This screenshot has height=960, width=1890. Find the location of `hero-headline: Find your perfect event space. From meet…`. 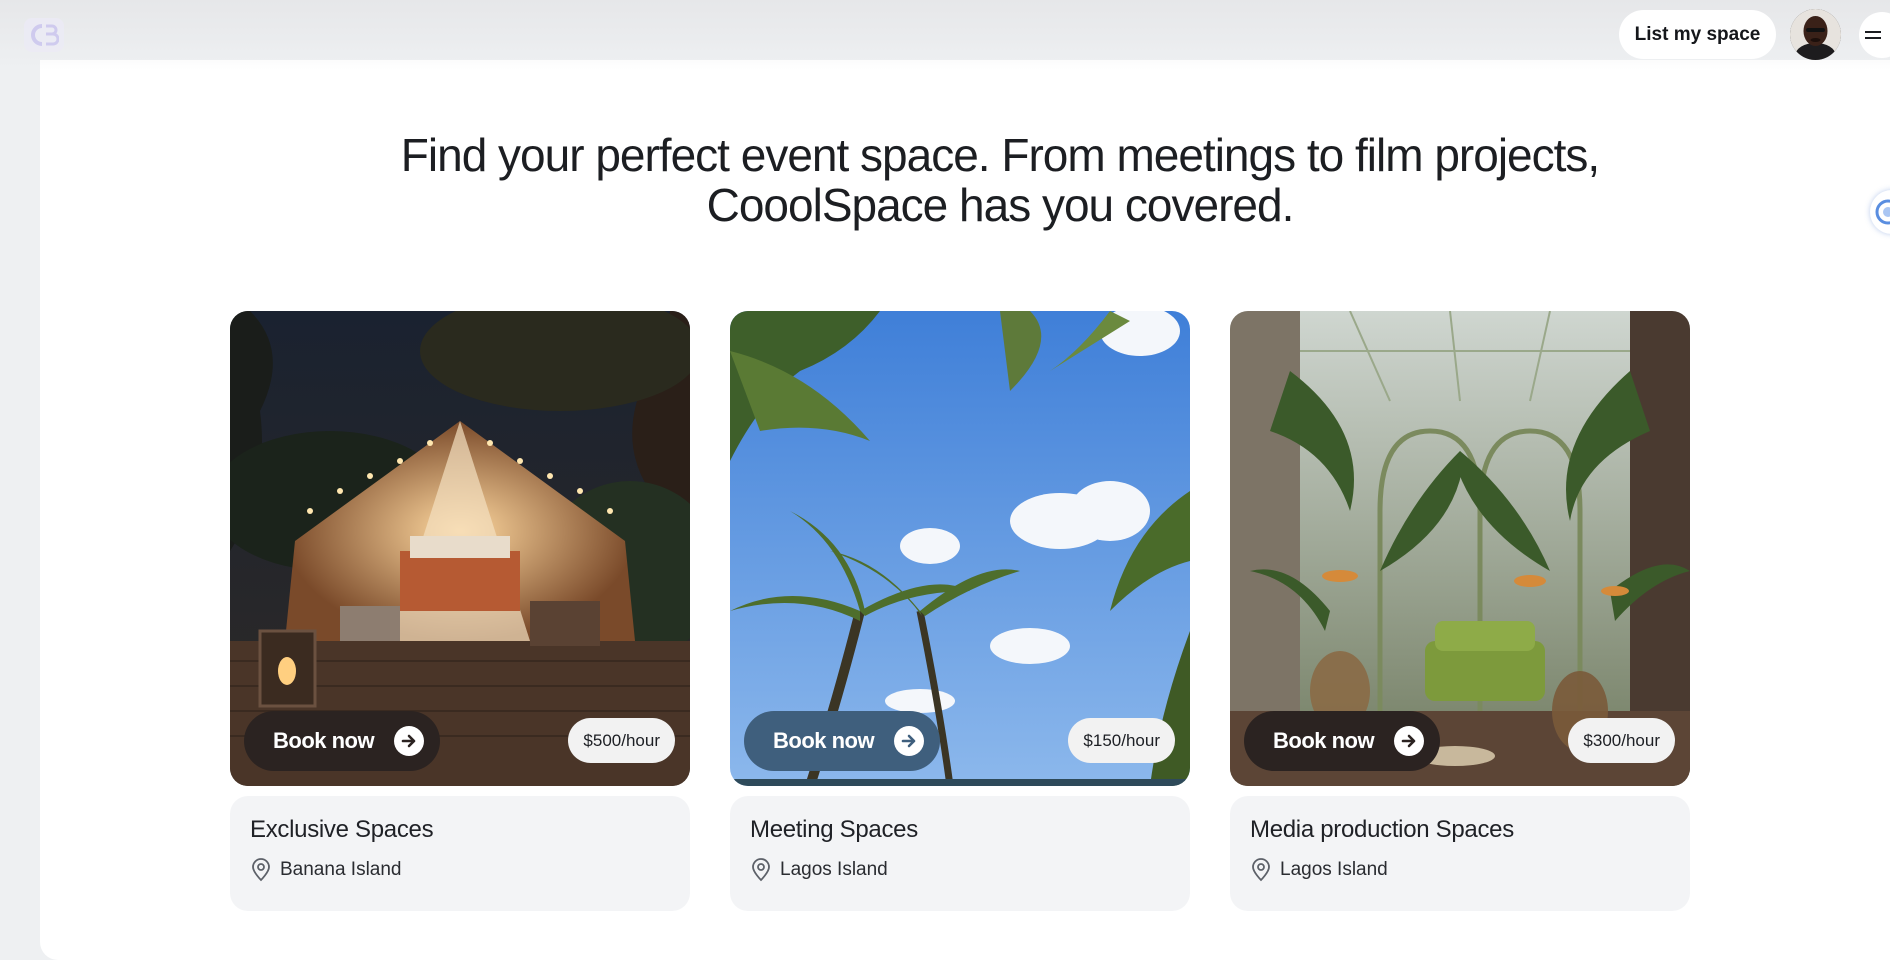

hero-headline: Find your perfect event space. From meet… is located at coordinates (1000, 180).